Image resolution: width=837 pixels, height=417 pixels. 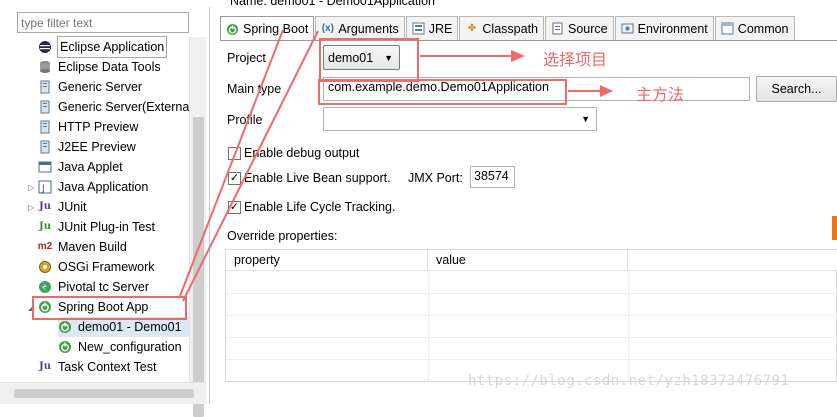 I want to click on jmx-port-value: 38574, so click(x=491, y=176).